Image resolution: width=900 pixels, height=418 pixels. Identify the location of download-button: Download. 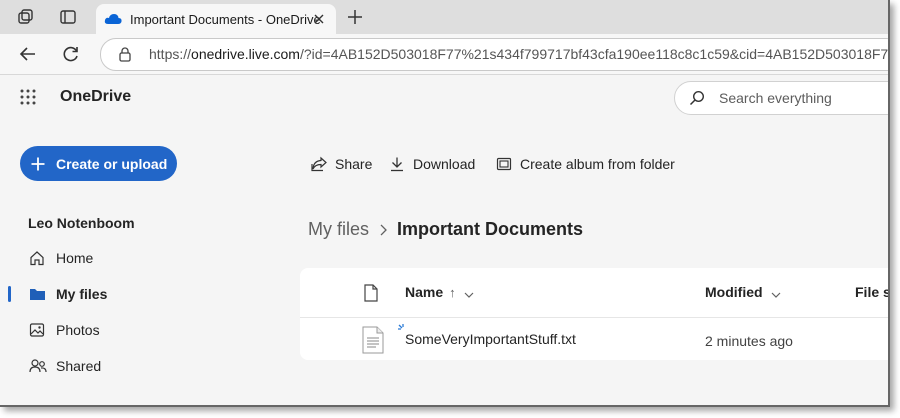
(432, 164).